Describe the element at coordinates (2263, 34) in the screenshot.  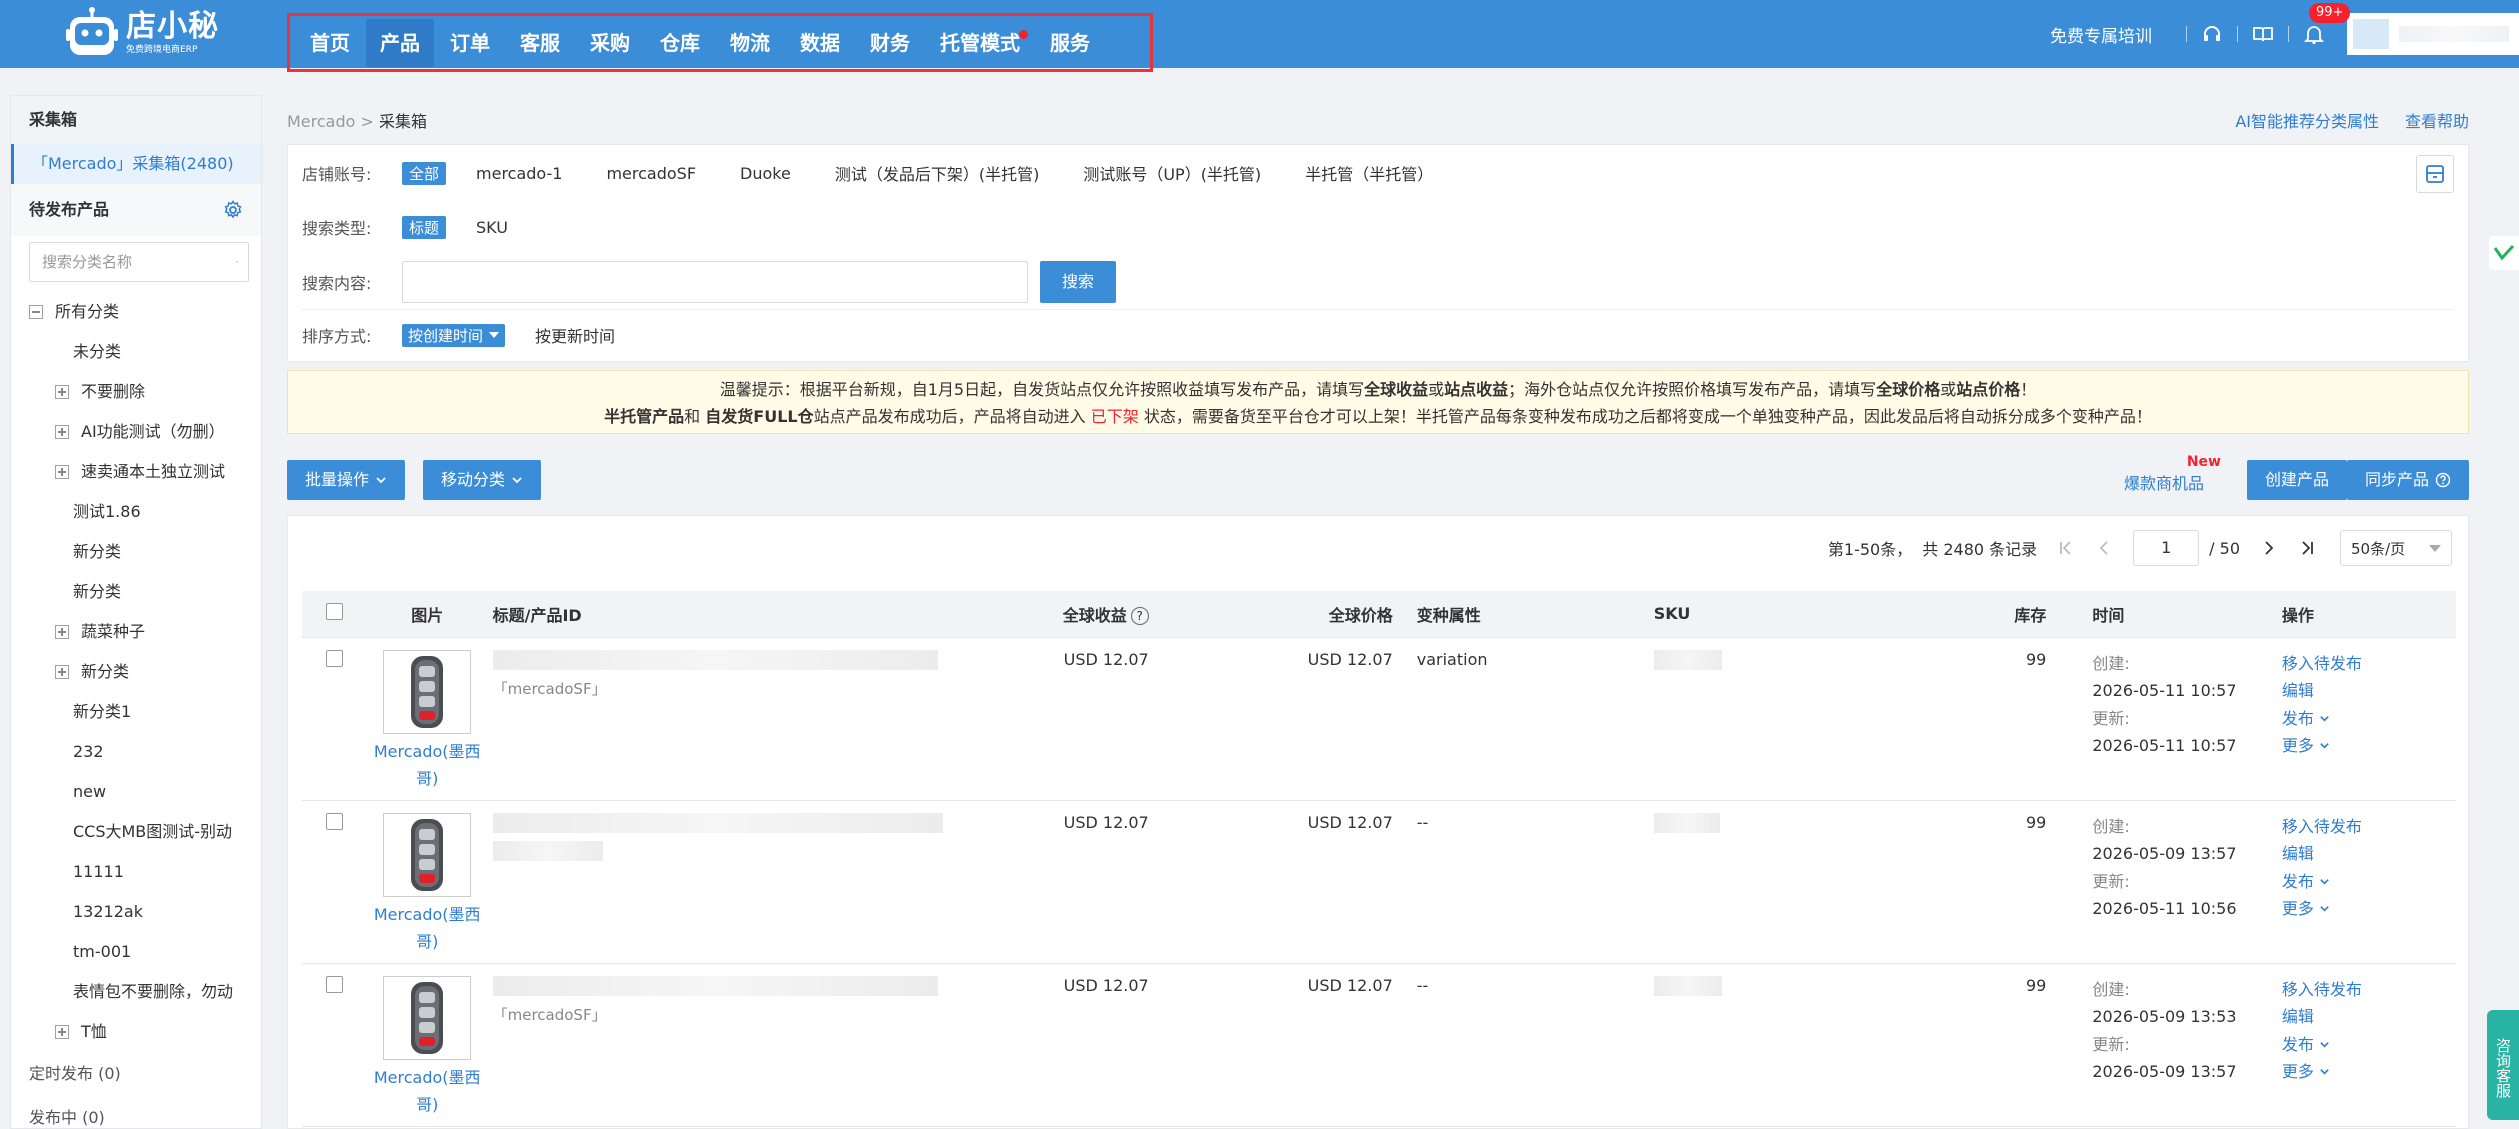
I see `book-icon` at that location.